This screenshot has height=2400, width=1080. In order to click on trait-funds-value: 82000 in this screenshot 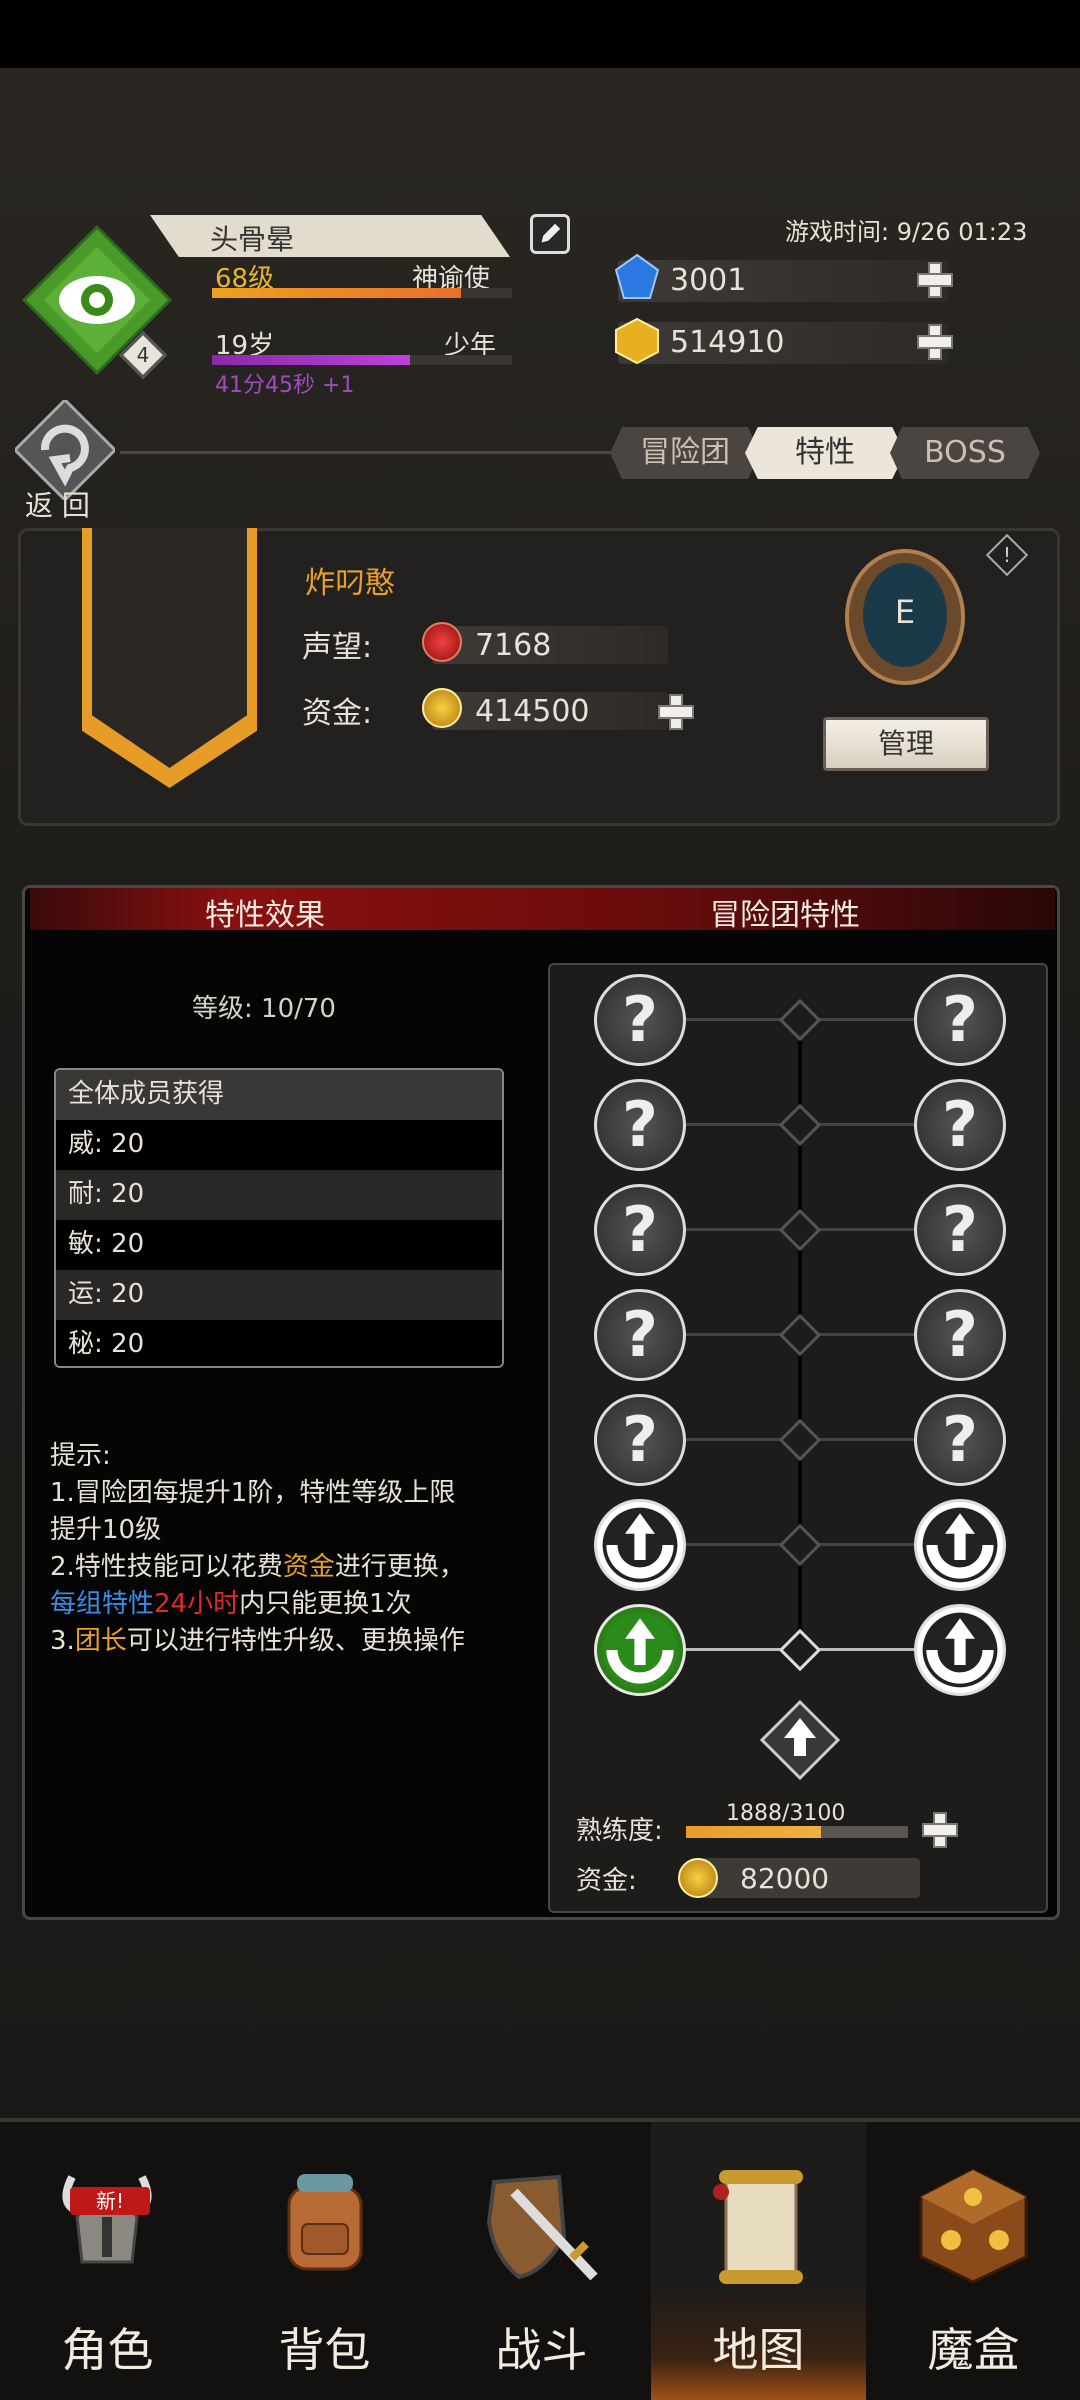, I will do `click(785, 1878)`.